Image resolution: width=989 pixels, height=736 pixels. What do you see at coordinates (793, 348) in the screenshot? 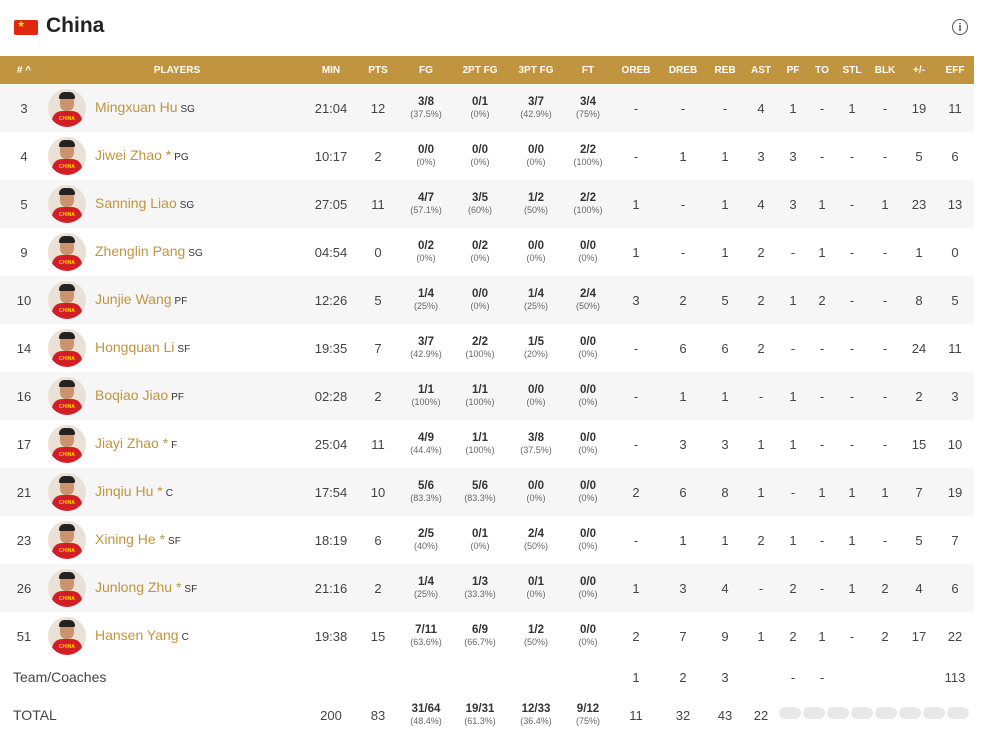
I see `pf: -` at bounding box center [793, 348].